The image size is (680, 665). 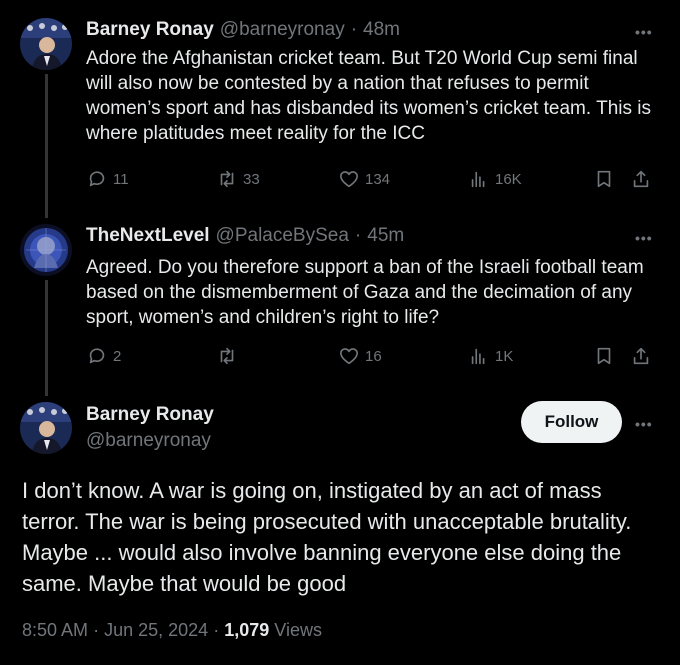 I want to click on like-count: 134, so click(x=378, y=179).